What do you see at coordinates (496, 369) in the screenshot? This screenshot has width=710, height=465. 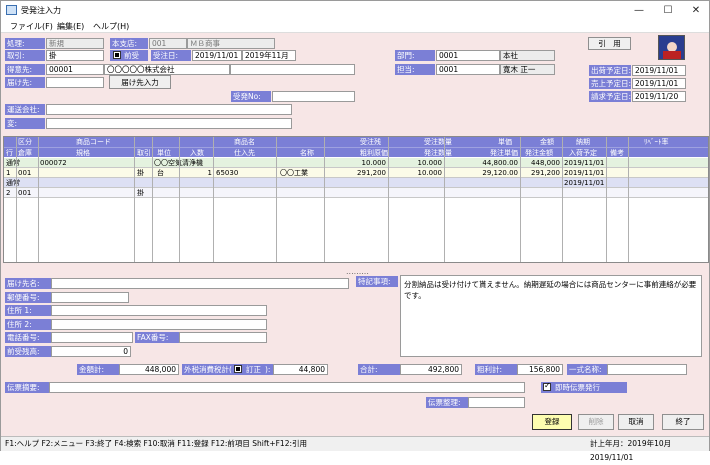 I see `profit-total-label: 粗利計:` at bounding box center [496, 369].